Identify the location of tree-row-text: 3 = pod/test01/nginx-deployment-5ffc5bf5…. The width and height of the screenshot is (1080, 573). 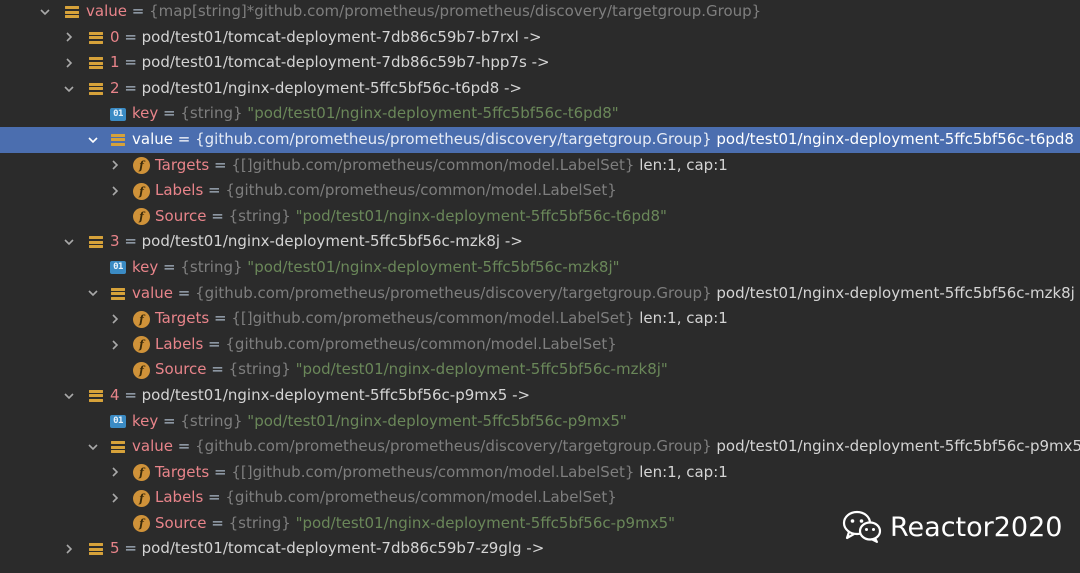
(316, 242).